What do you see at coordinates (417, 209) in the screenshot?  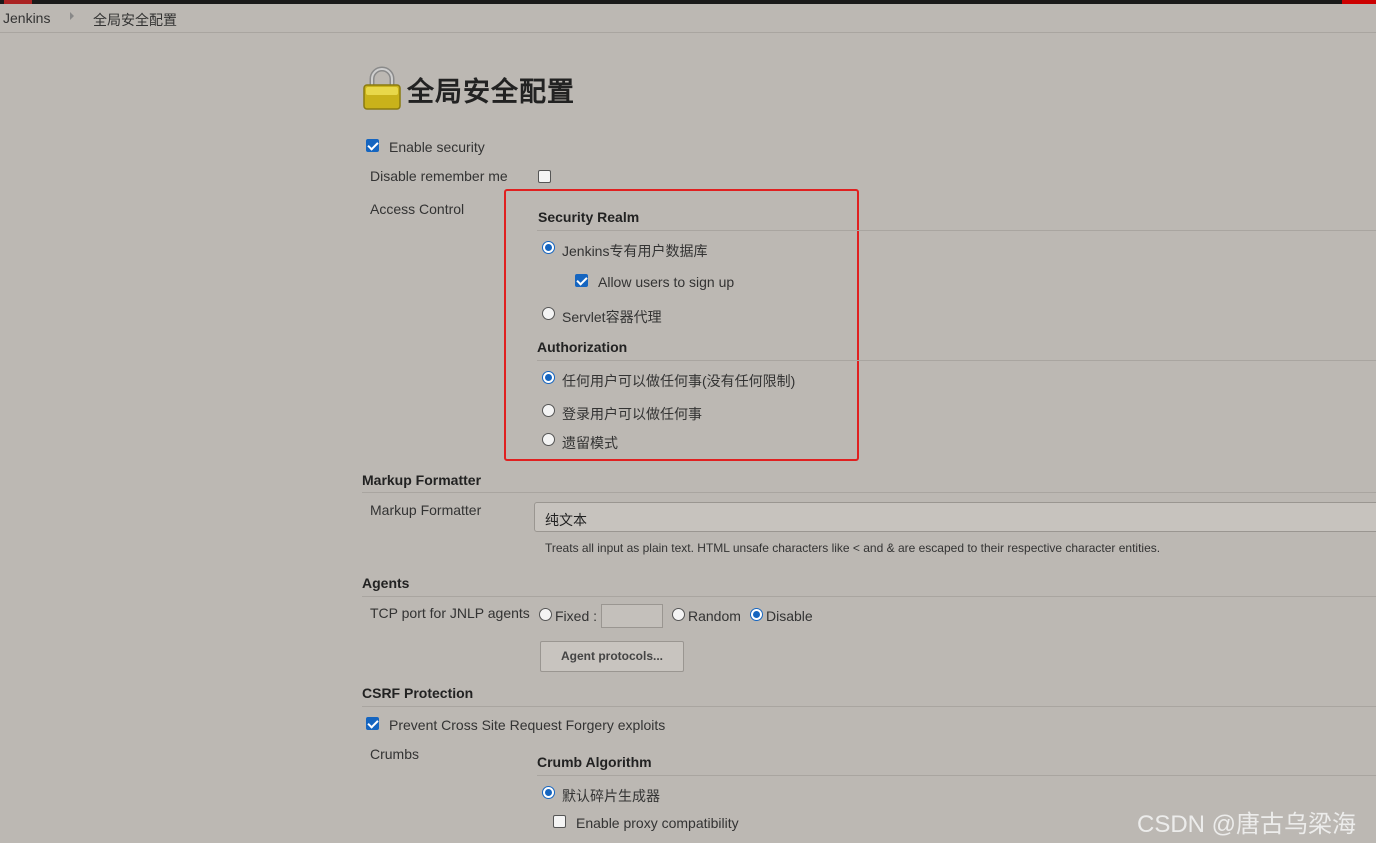 I see `access-control-label: Access Control` at bounding box center [417, 209].